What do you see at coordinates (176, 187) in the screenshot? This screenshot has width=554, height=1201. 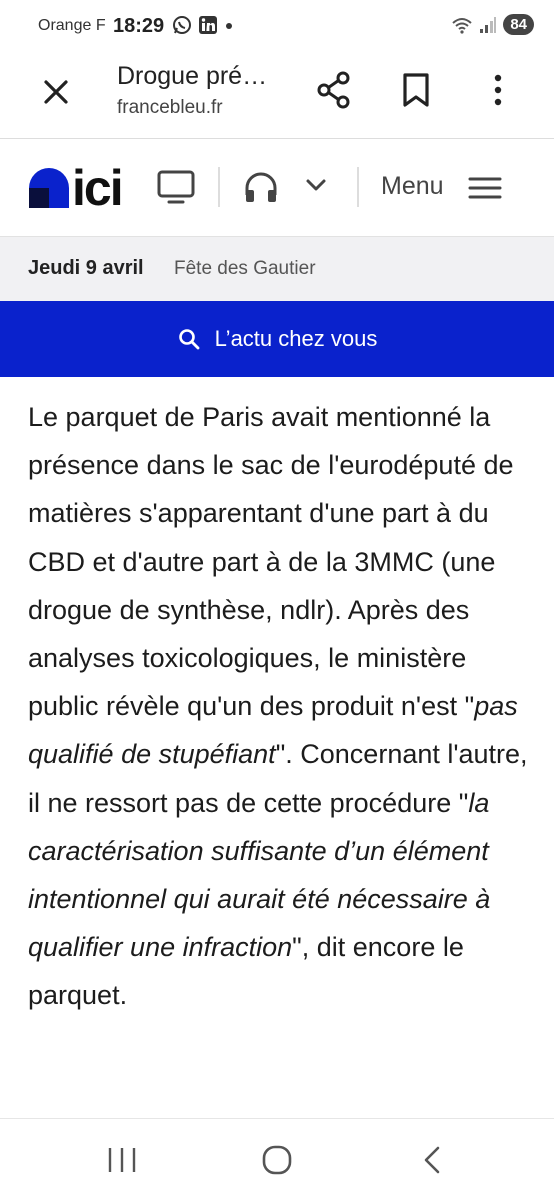 I see `tv-icon` at bounding box center [176, 187].